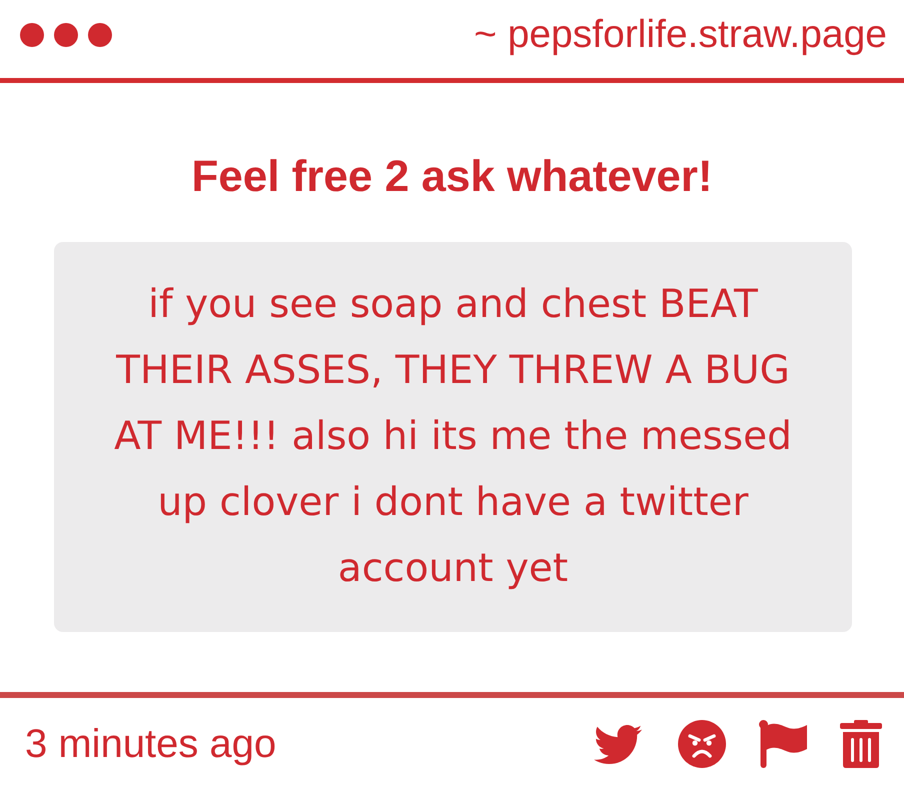 This screenshot has width=904, height=790. What do you see at coordinates (150, 744) in the screenshot?
I see `timestamp: 3 minutes ago` at bounding box center [150, 744].